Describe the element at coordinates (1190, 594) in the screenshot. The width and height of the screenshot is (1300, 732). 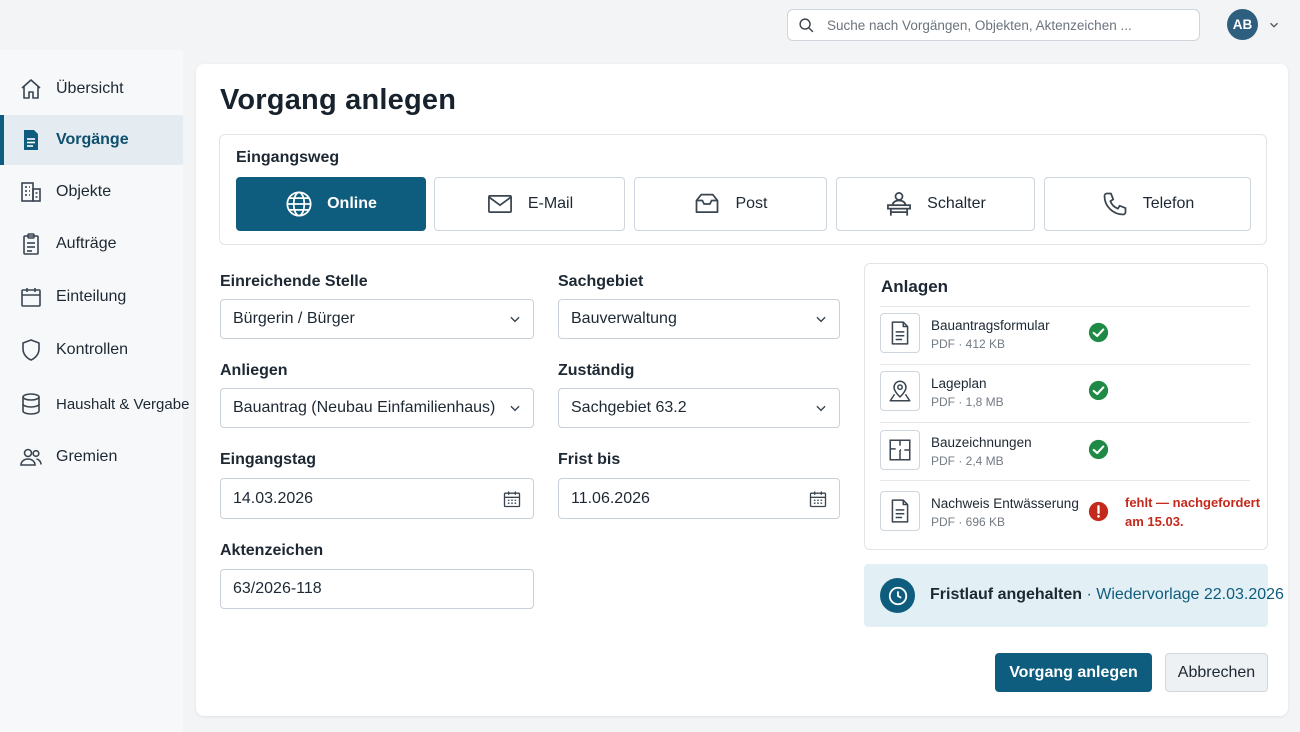
I see `fristlauf-detail: Wiedervorlage 22.03.2026` at that location.